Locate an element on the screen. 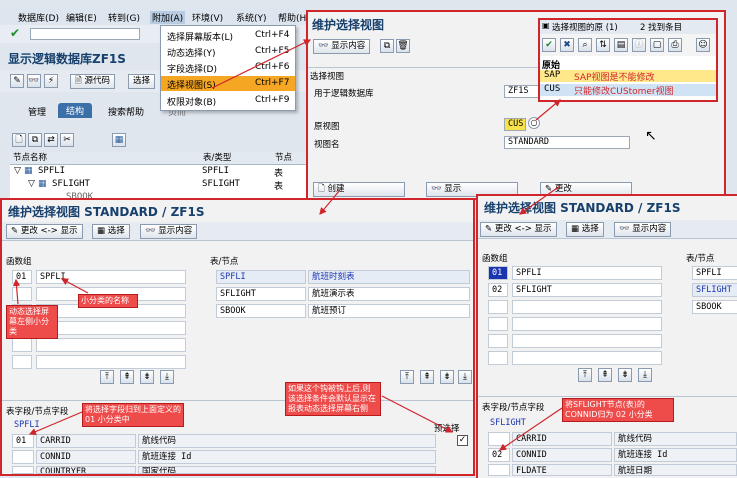 This screenshot has height=478, width=737. arrow-sflight-note is located at coordinates (531, 429).